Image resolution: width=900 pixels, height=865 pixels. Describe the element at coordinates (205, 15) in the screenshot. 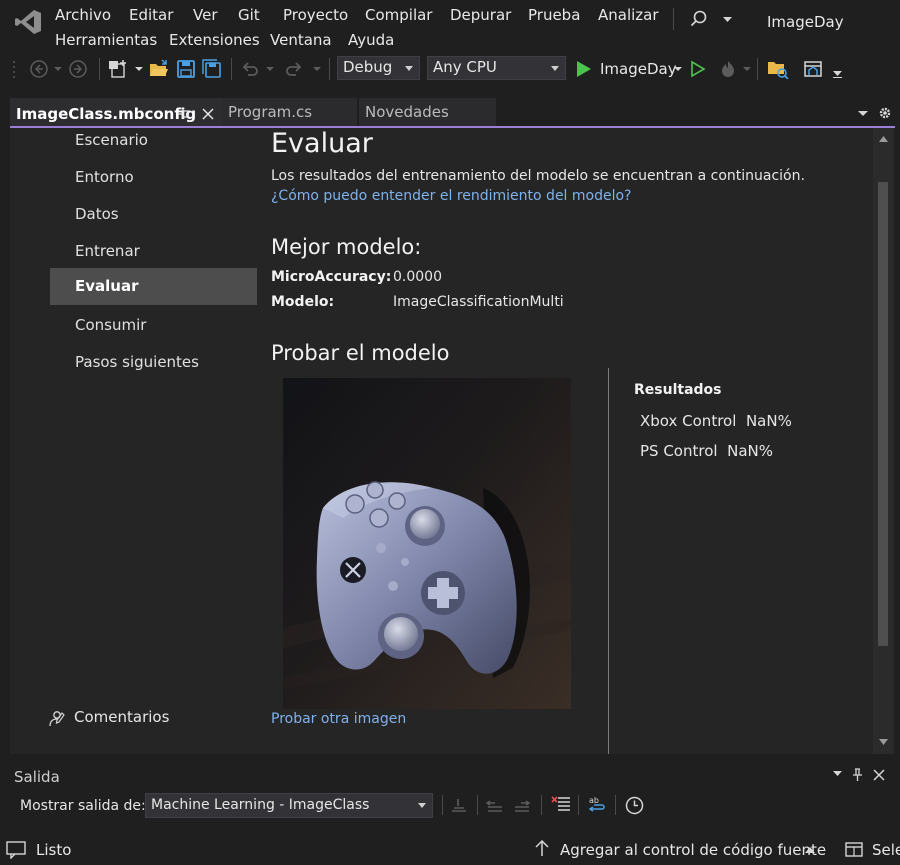

I see `menu-ver: Ver` at that location.